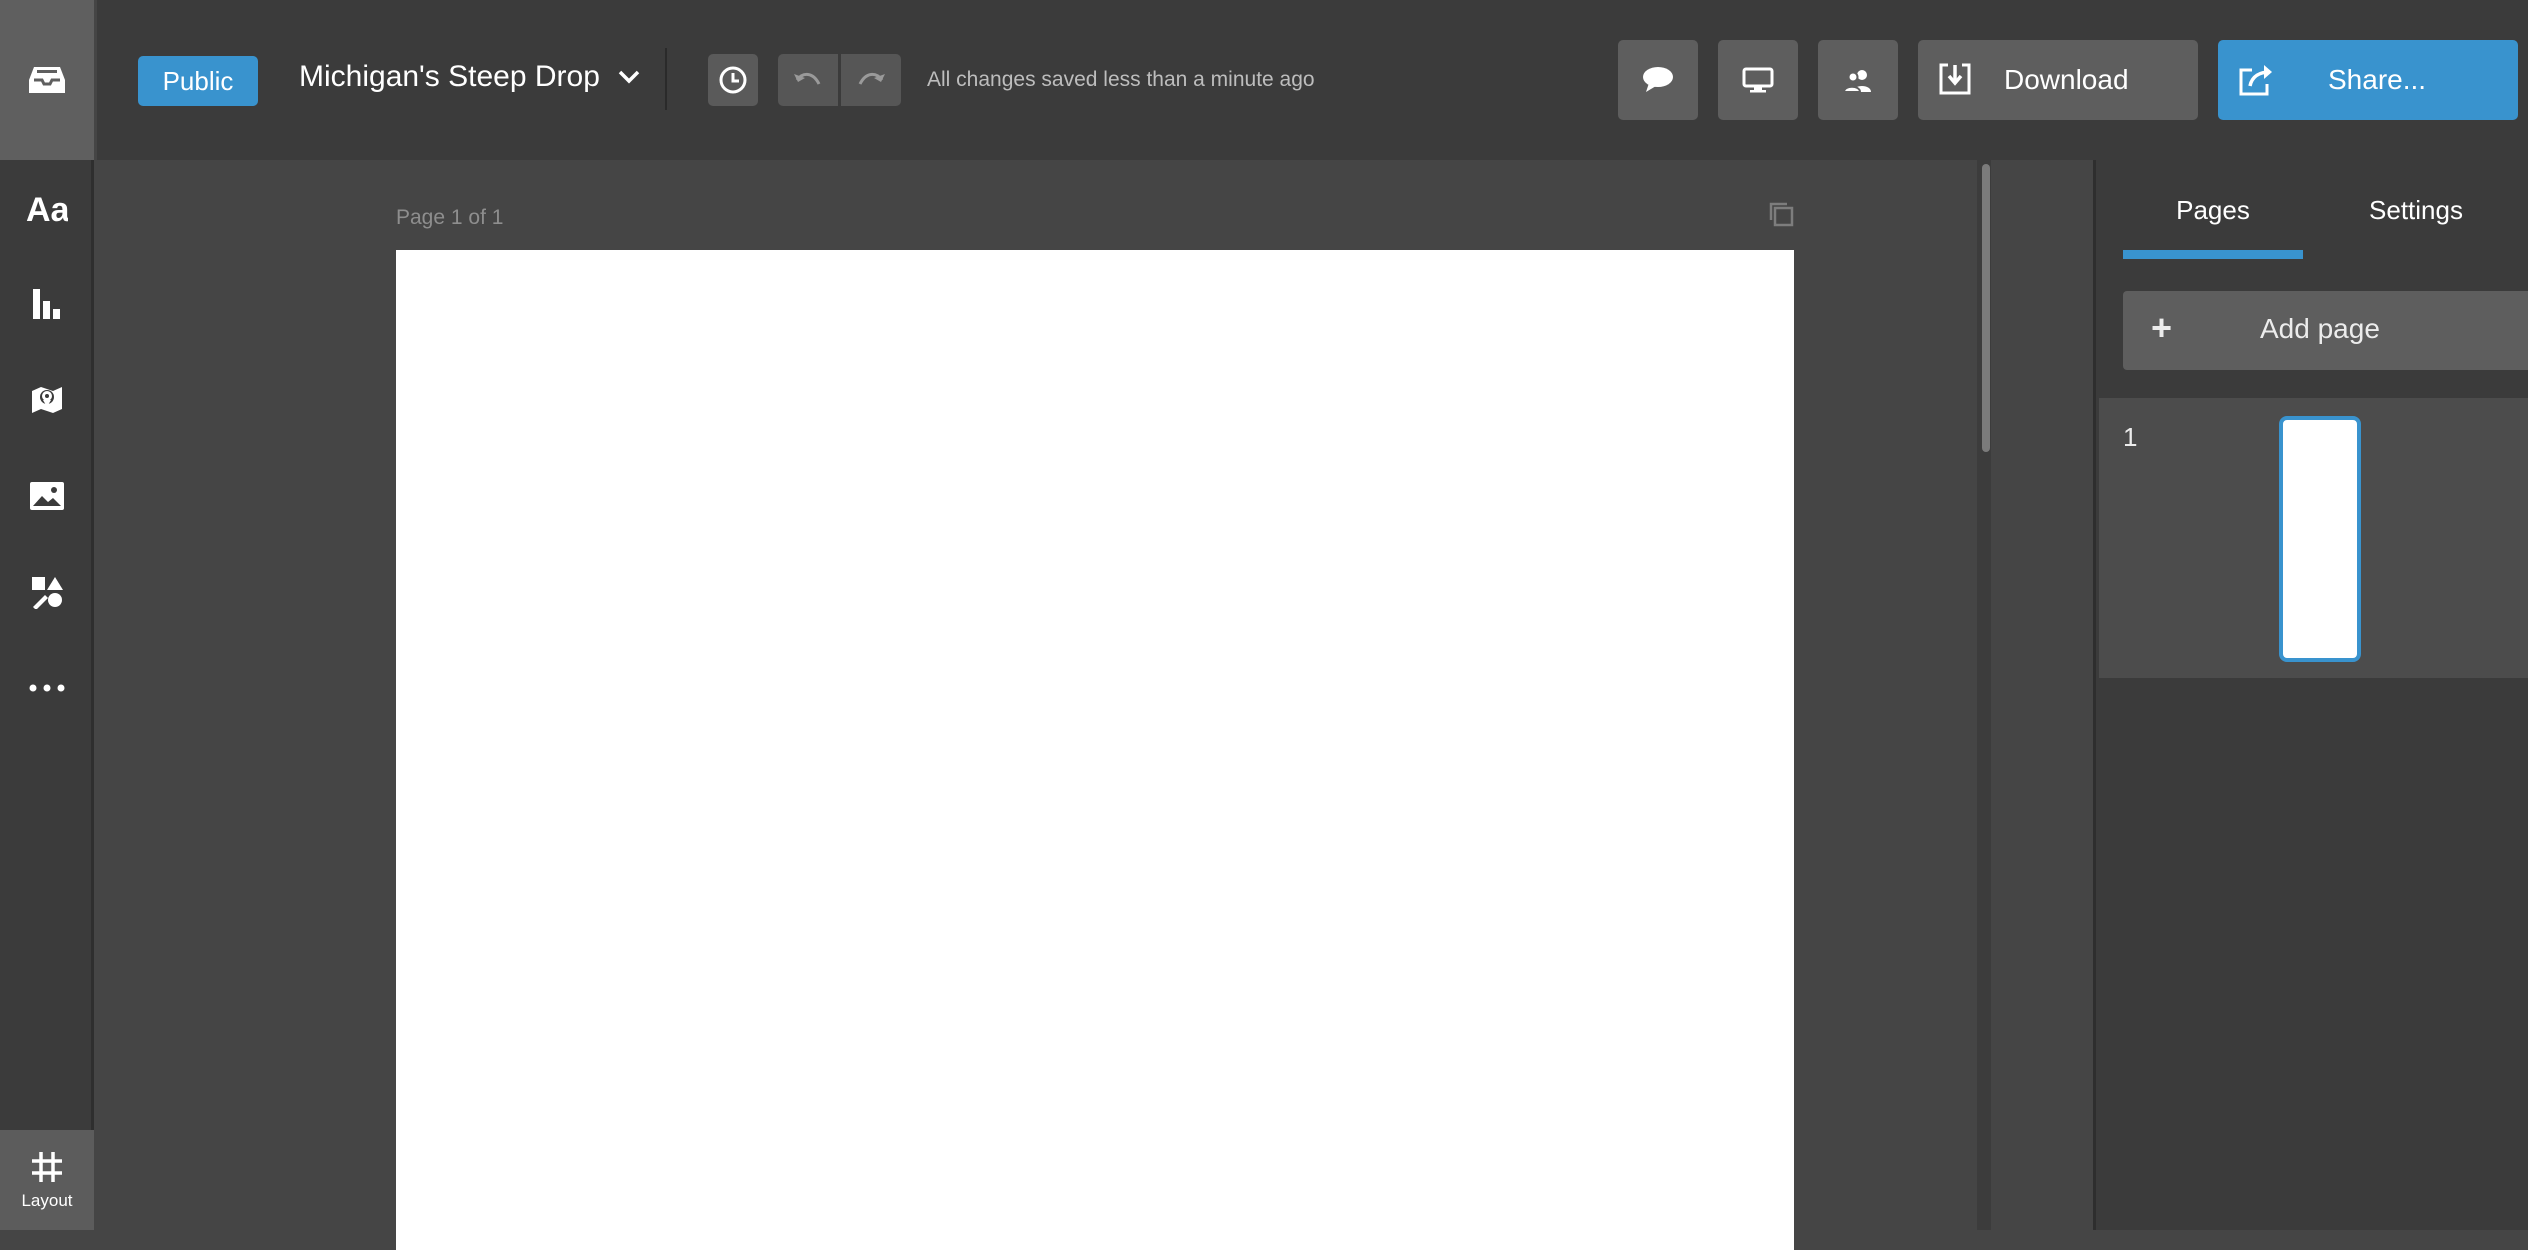 The width and height of the screenshot is (2528, 1250). I want to click on redo-icon, so click(871, 79).